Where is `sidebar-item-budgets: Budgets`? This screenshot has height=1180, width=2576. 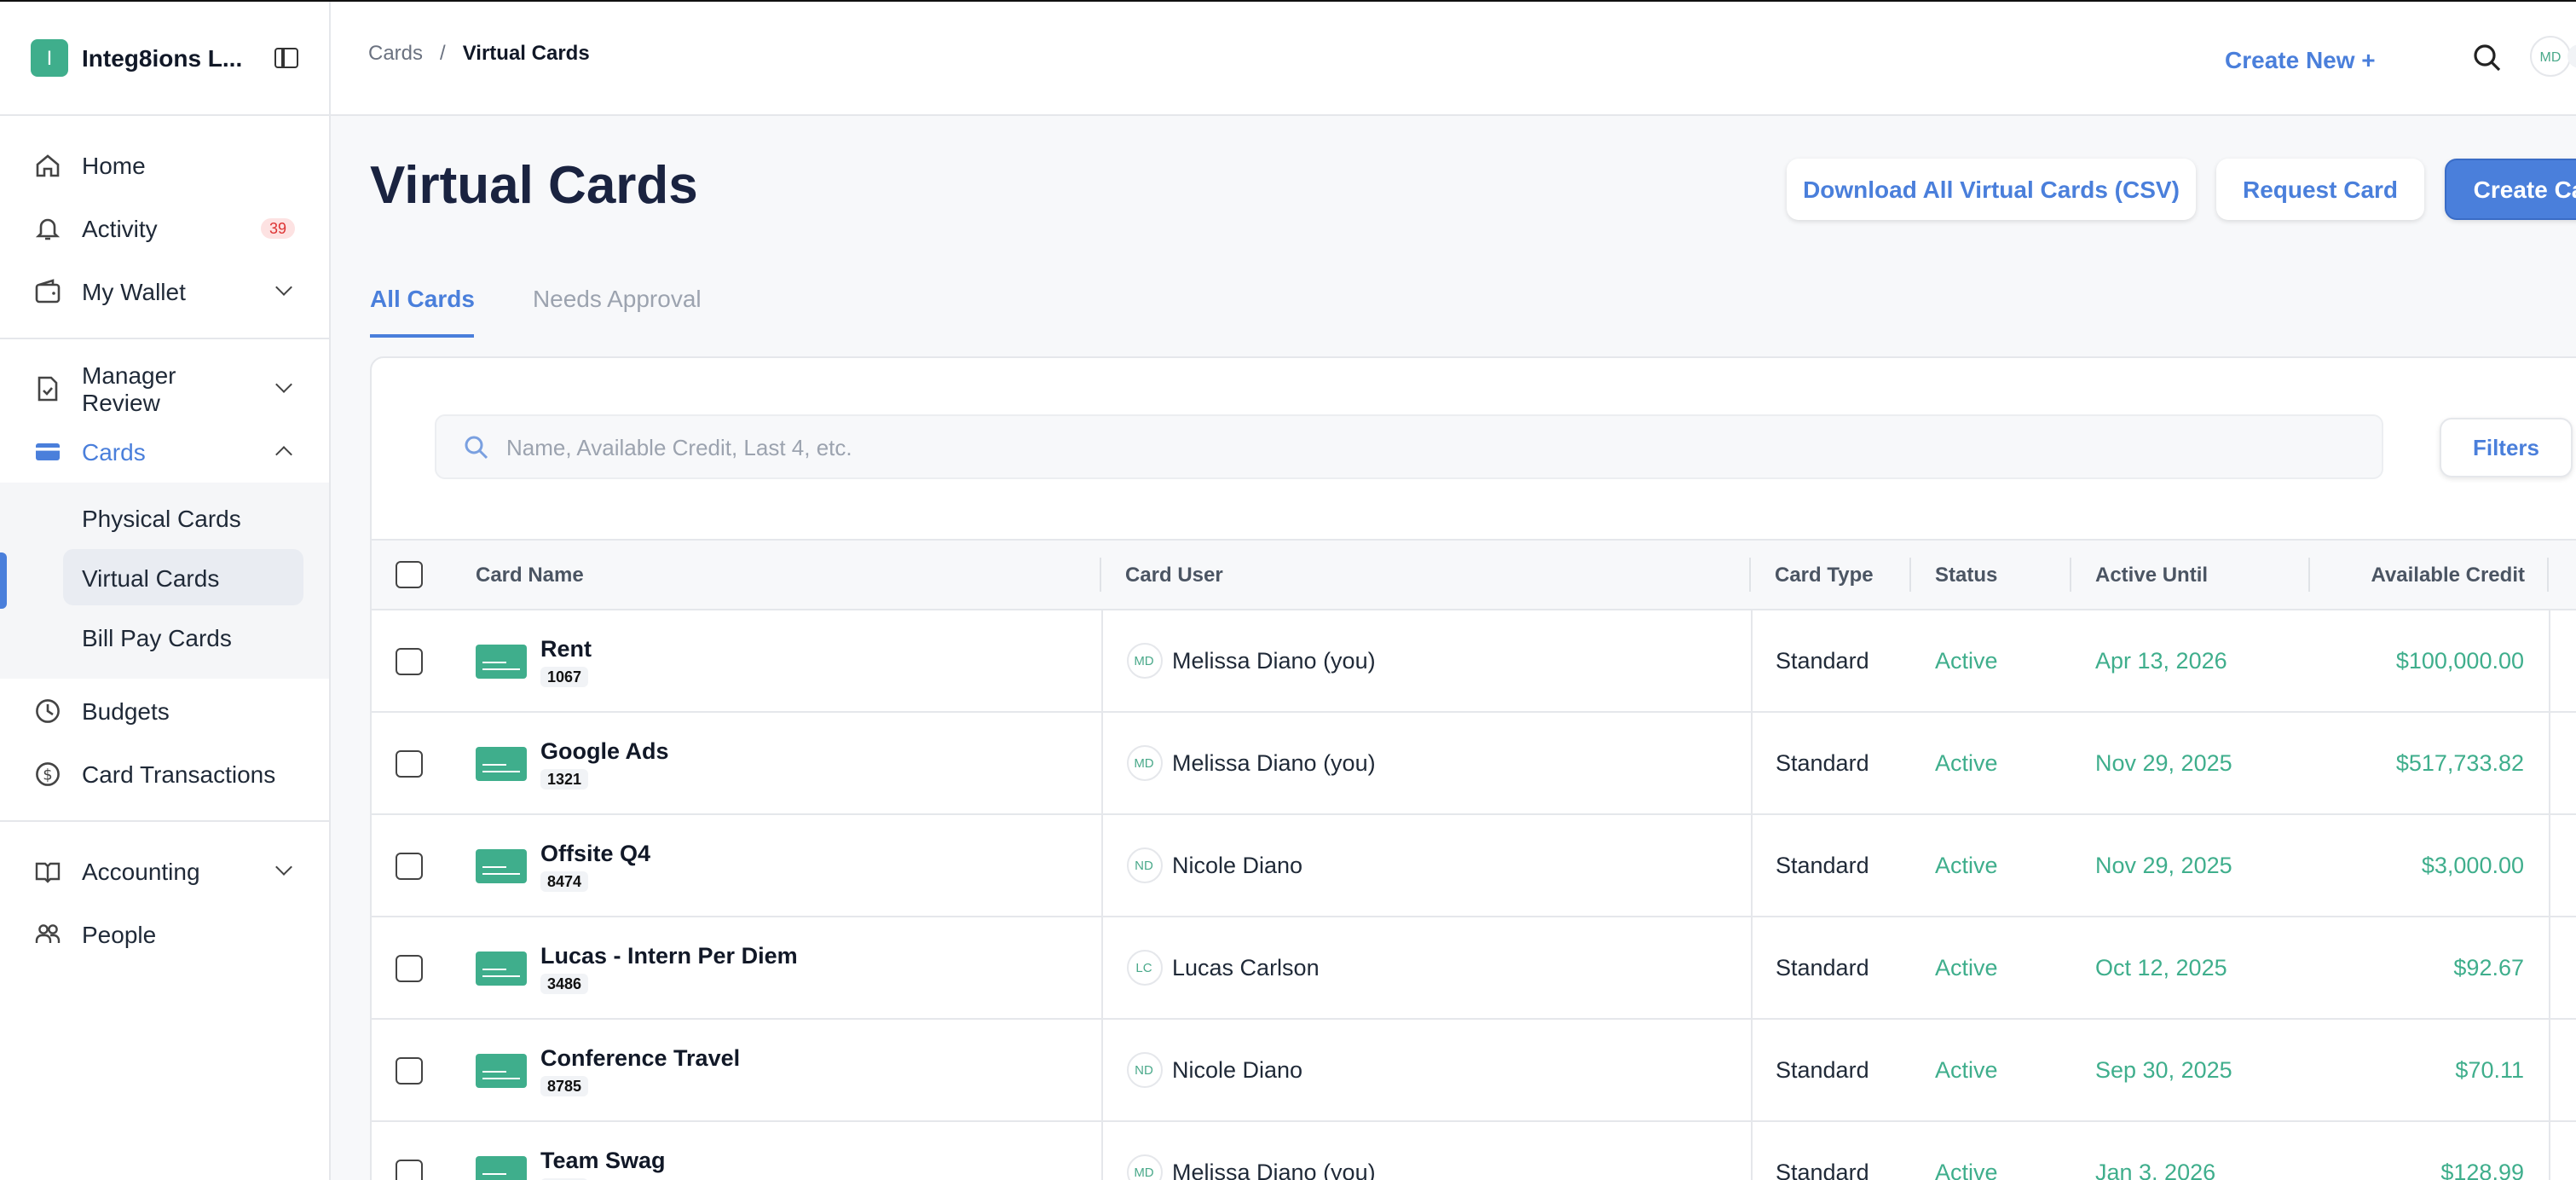
sidebar-item-budgets: Budgets is located at coordinates (164, 710).